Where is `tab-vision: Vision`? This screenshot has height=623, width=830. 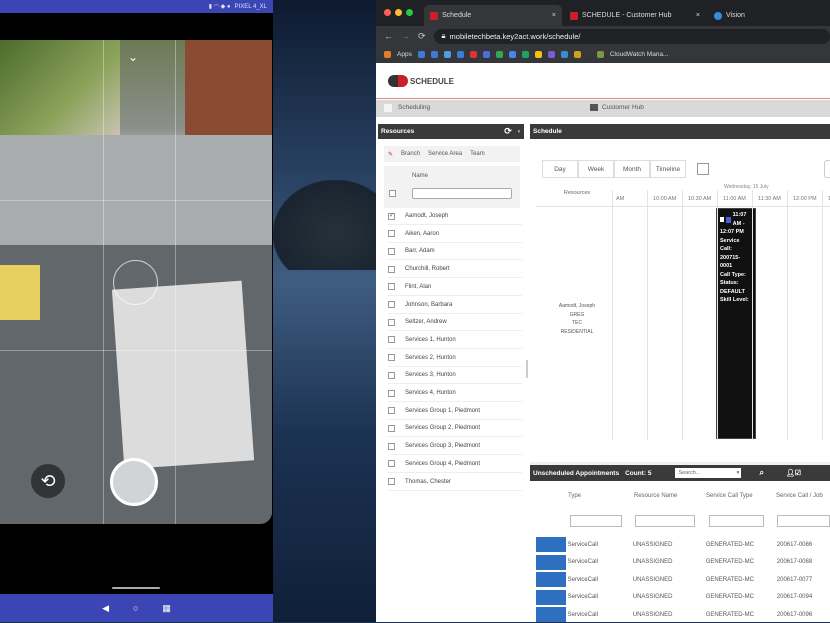 tab-vision: Vision is located at coordinates (748, 15).